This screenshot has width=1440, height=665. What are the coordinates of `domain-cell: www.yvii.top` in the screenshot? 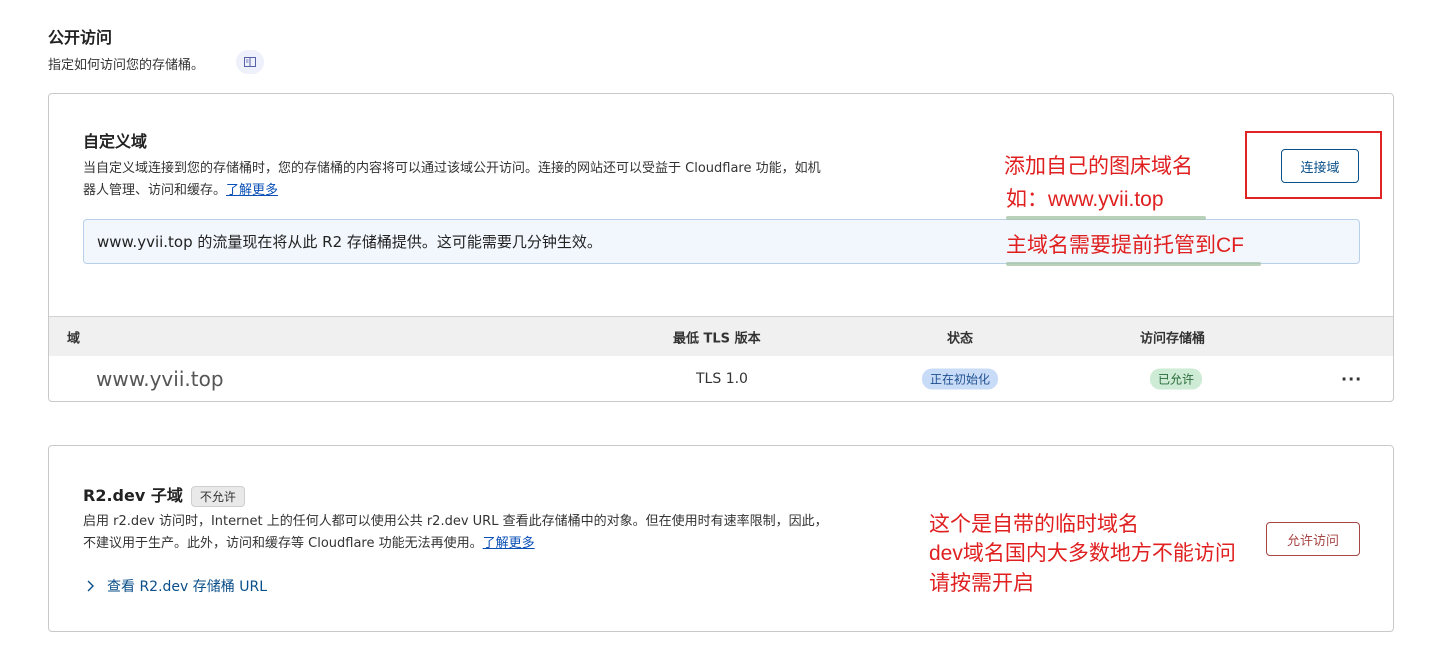 It's located at (160, 379).